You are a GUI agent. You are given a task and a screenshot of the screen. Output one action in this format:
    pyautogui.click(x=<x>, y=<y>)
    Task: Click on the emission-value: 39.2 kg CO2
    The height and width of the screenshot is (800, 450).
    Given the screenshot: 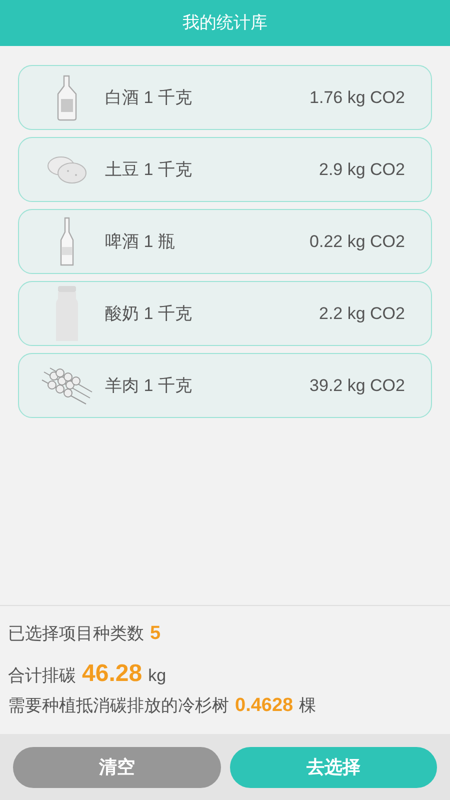 What is the action you would take?
    pyautogui.click(x=357, y=385)
    